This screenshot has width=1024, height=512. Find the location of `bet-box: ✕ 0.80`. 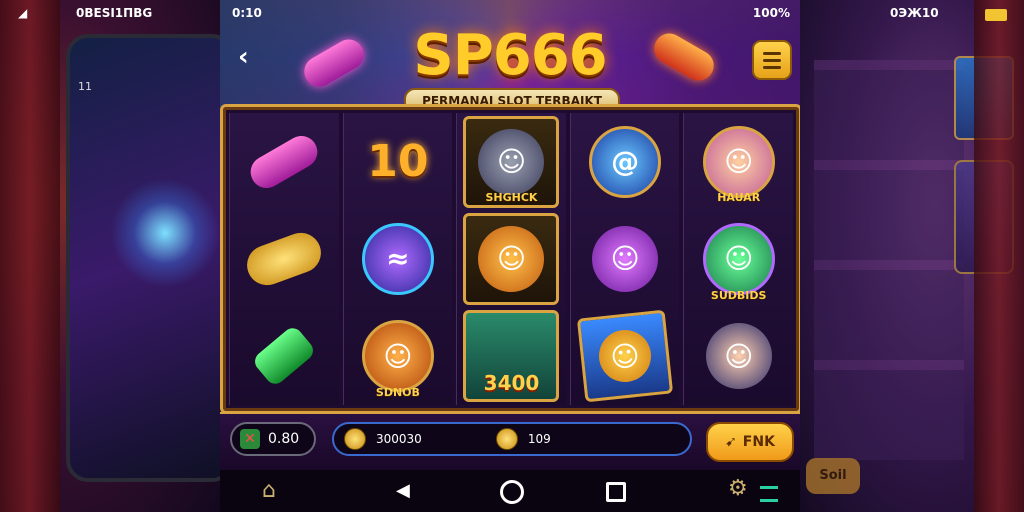

bet-box: ✕ 0.80 is located at coordinates (273, 439).